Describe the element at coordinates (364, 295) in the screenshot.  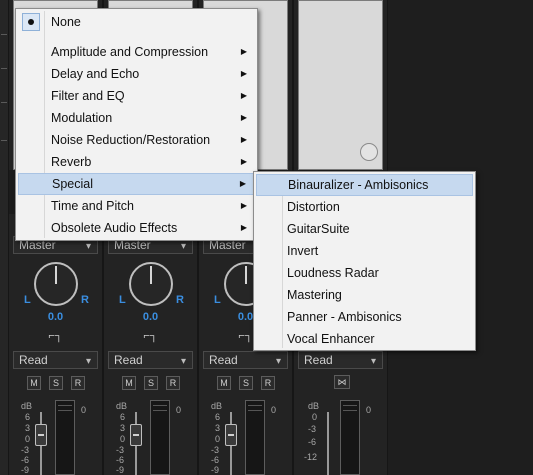
I see `submenu-item-mastering: Mastering` at that location.